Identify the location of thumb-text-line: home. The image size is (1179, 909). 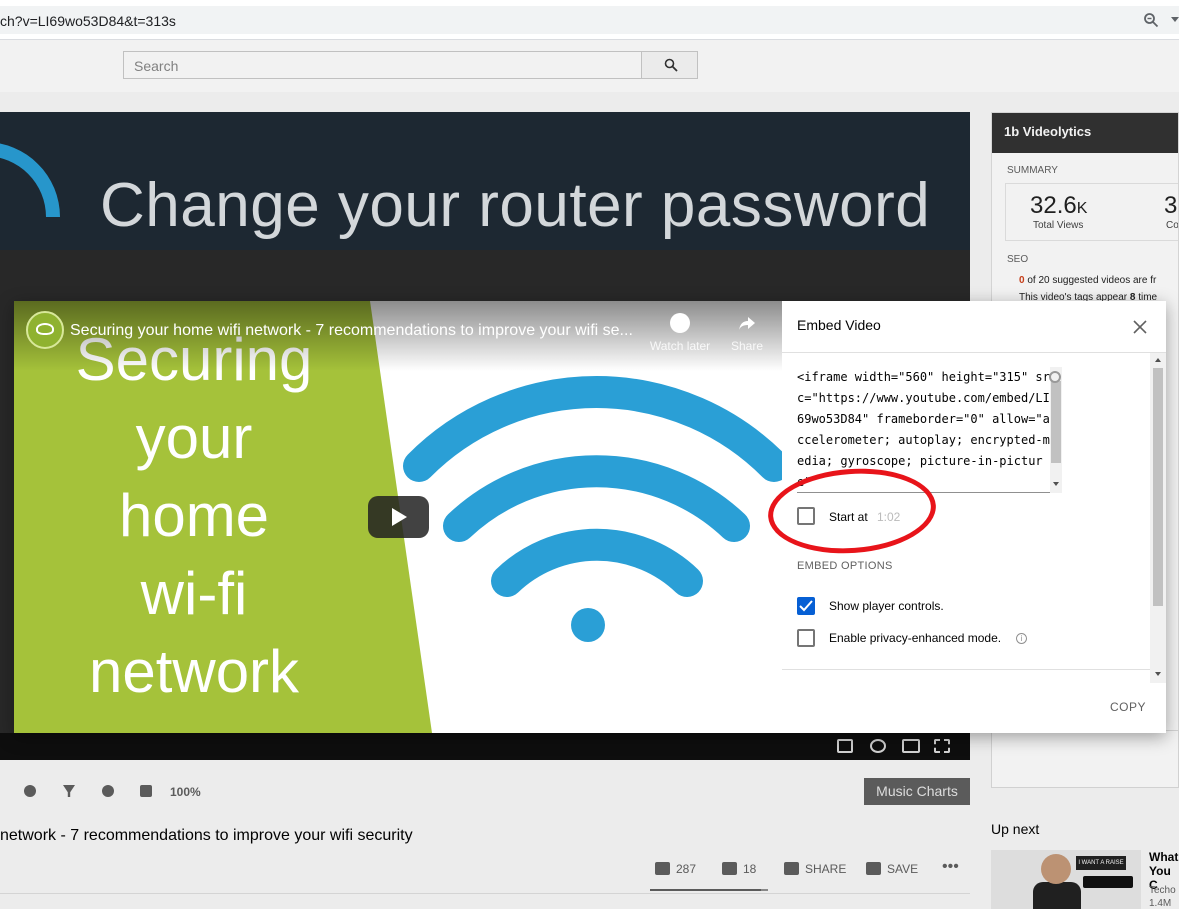
(194, 515).